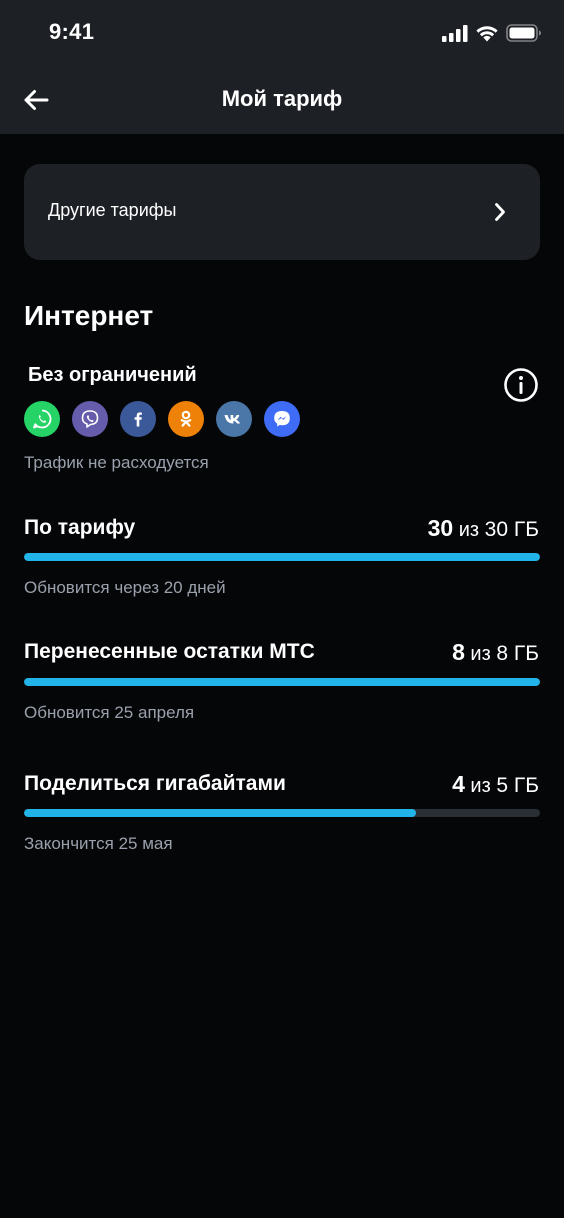  I want to click on other-tariffs-label: Другие тарифы, so click(112, 210).